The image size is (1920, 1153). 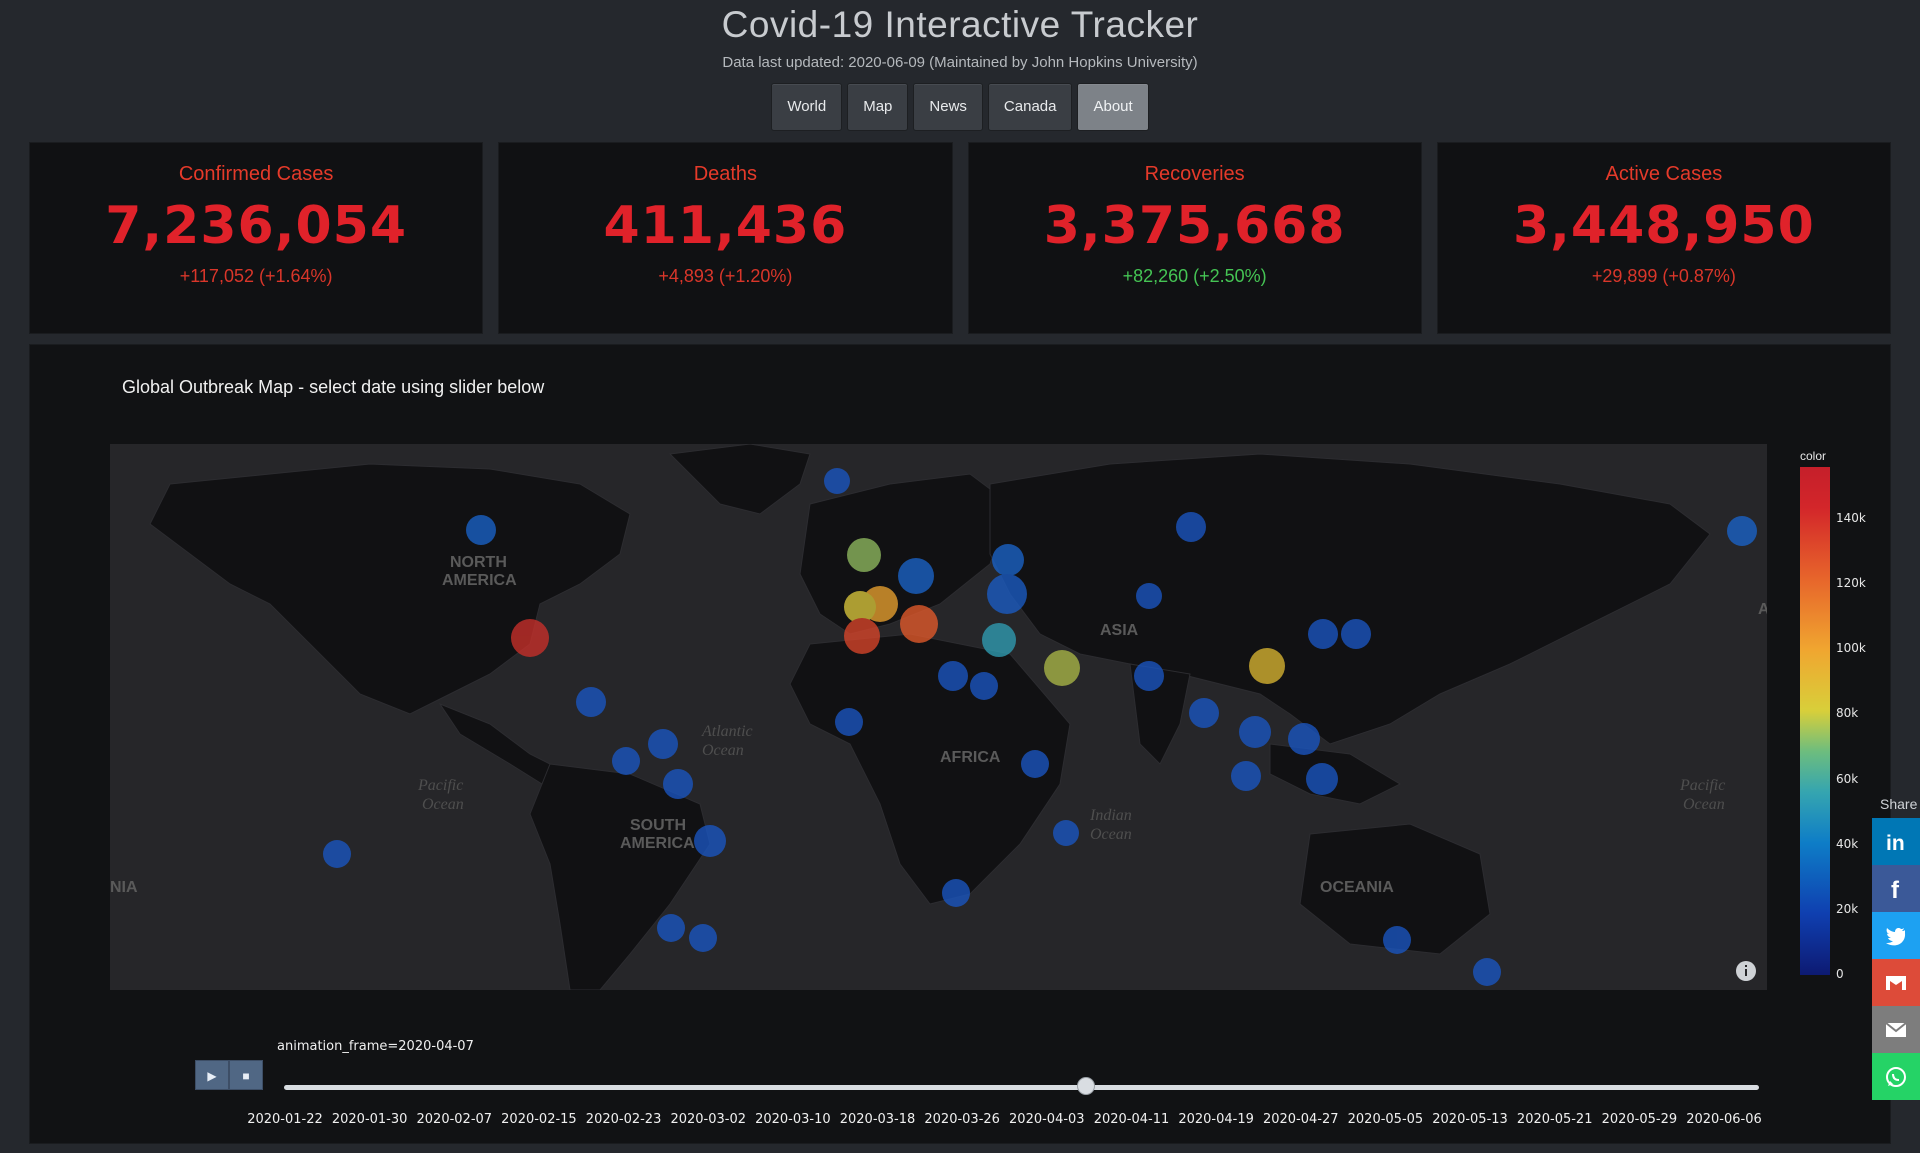 What do you see at coordinates (984, 686) in the screenshot?
I see `bubble-saudi` at bounding box center [984, 686].